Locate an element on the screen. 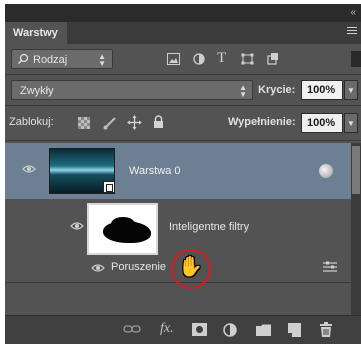  panel-title-strip: « is located at coordinates (183, 13).